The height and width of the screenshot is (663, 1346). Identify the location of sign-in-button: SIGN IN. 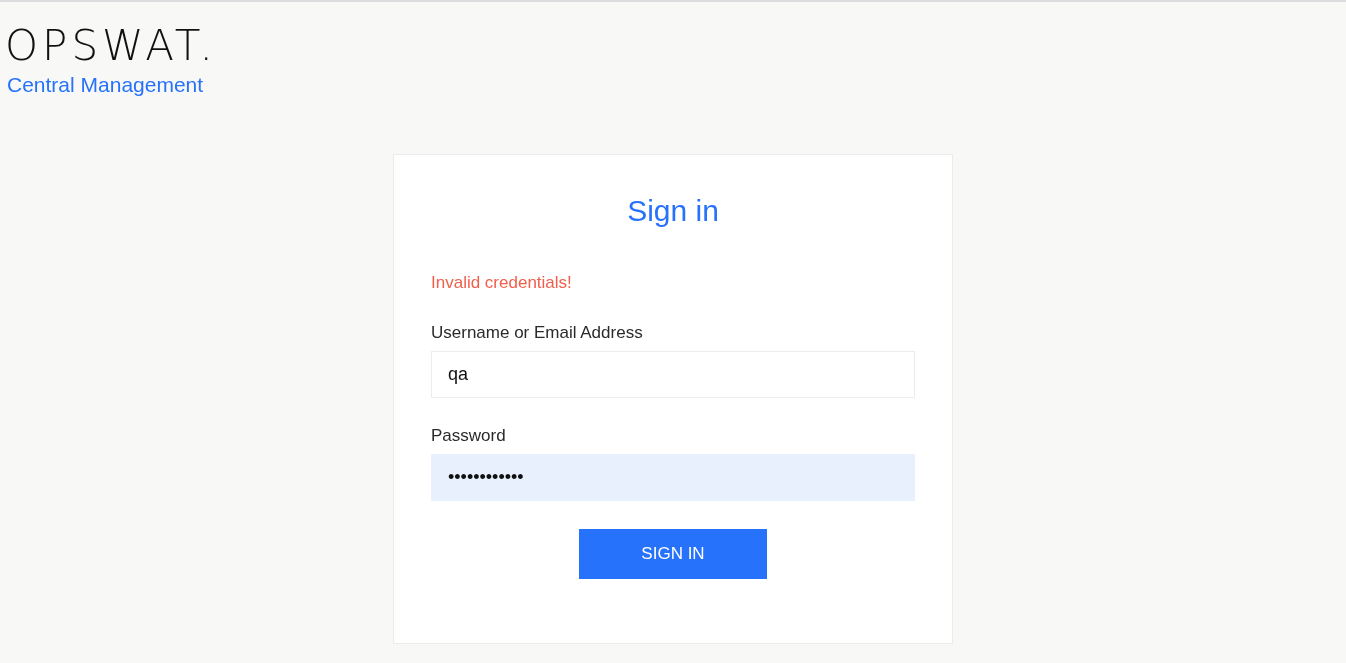
(673, 554).